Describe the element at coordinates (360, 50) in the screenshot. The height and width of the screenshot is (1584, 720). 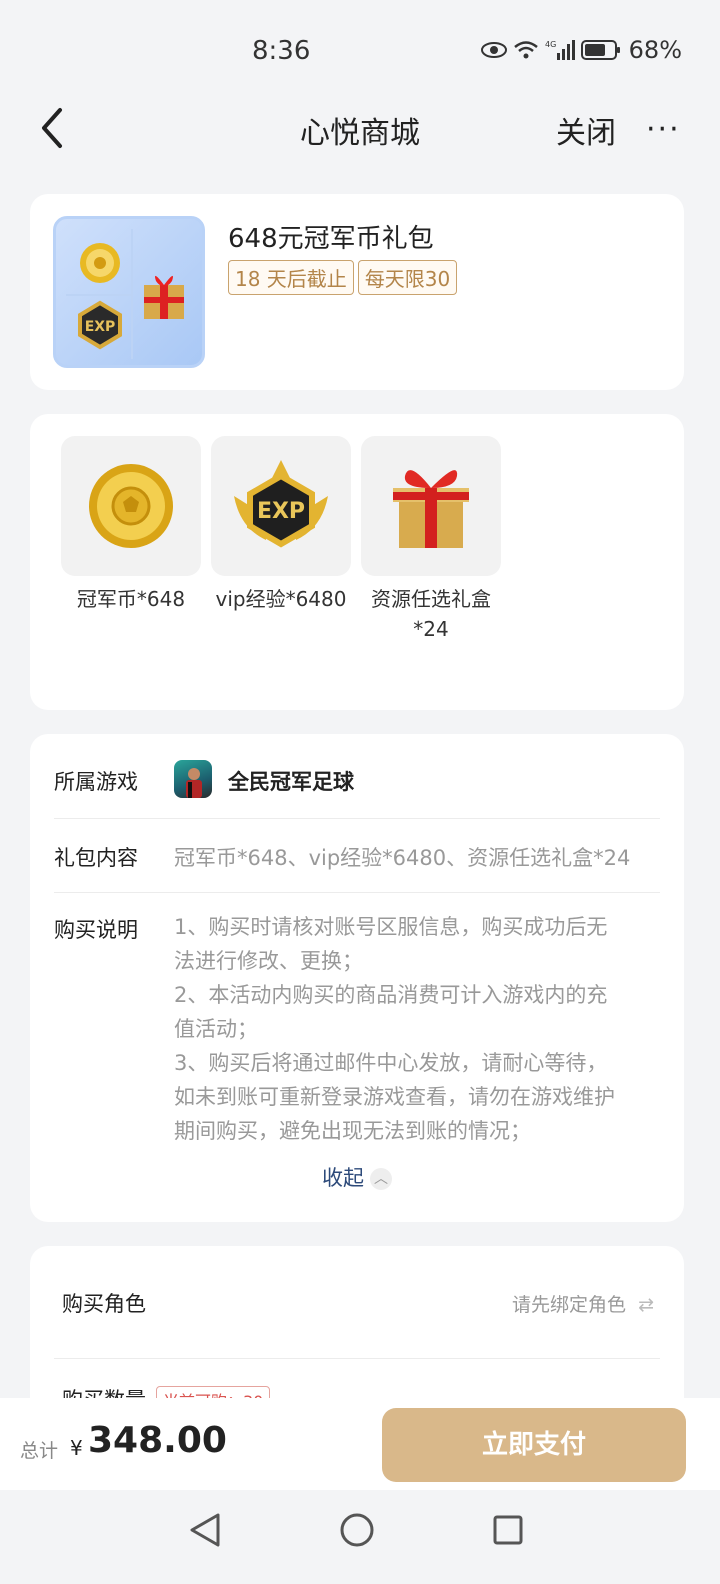
I see `status-bar: 8:36 4G 68%` at that location.